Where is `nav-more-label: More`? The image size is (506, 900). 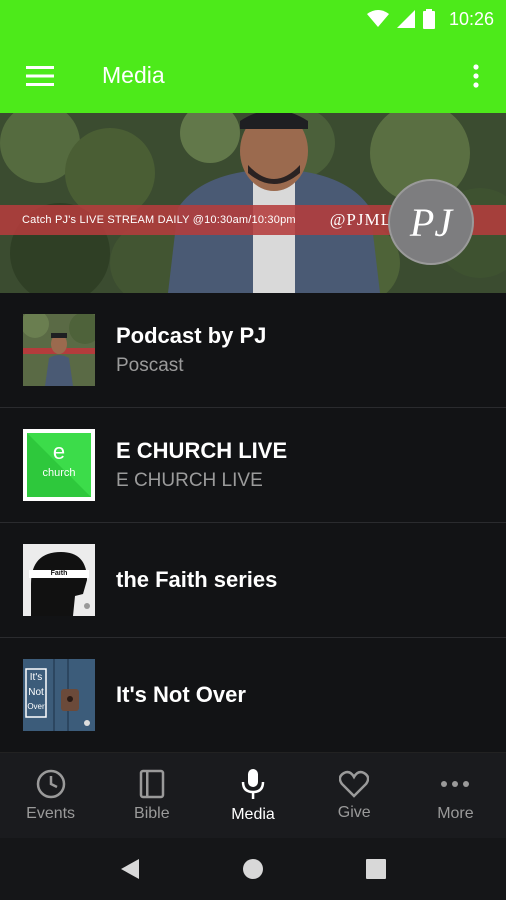 nav-more-label: More is located at coordinates (455, 813).